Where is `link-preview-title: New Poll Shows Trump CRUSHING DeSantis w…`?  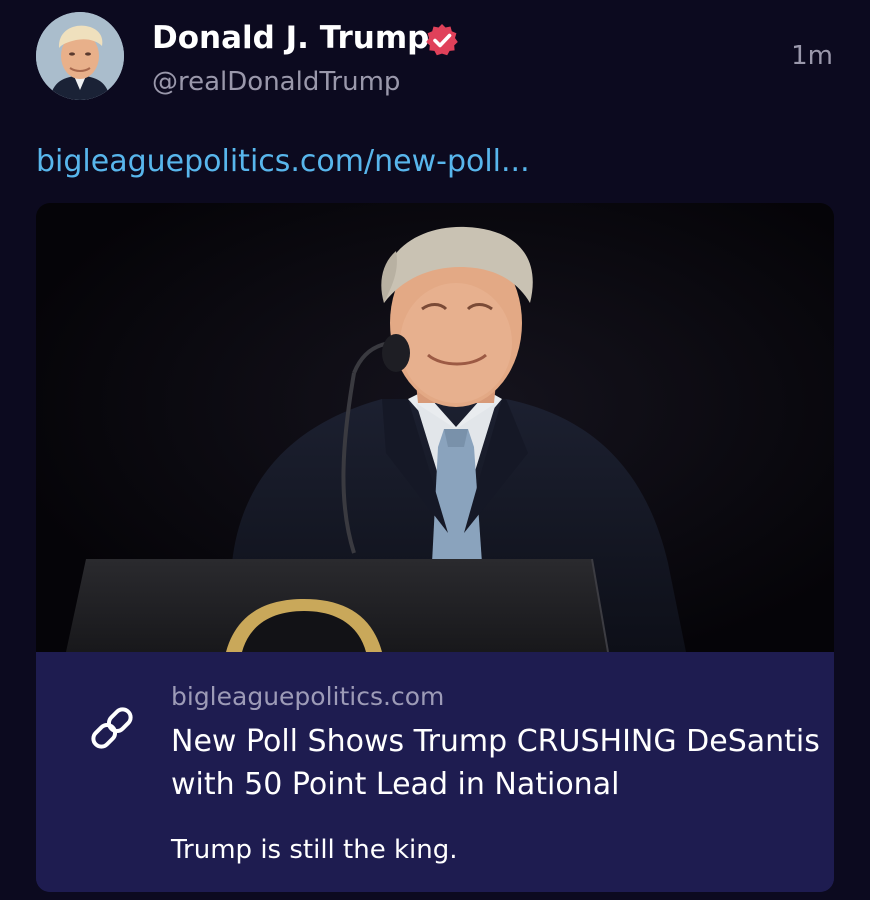
link-preview-title: New Poll Shows Trump CRUSHING DeSantis w… is located at coordinates (495, 763).